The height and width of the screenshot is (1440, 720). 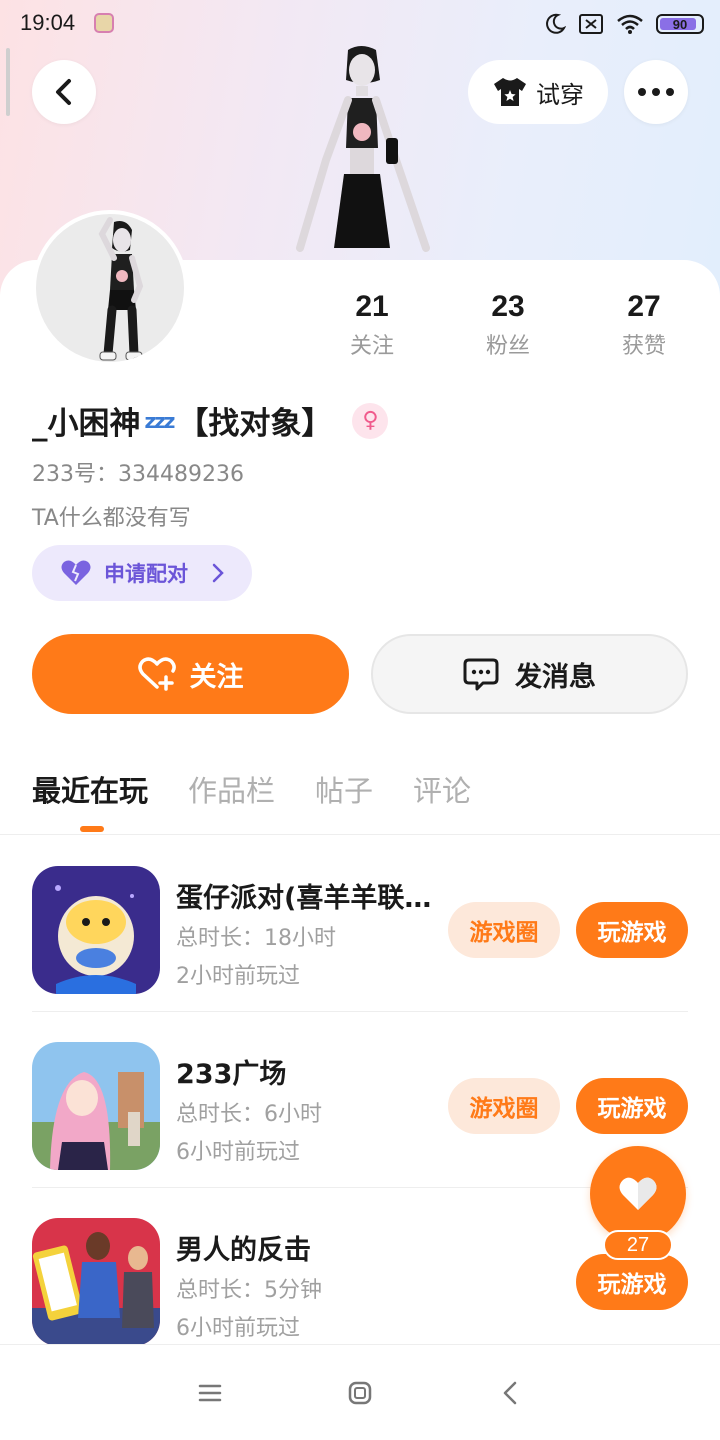 I want to click on try-on-button: 试穿, so click(x=538, y=92).